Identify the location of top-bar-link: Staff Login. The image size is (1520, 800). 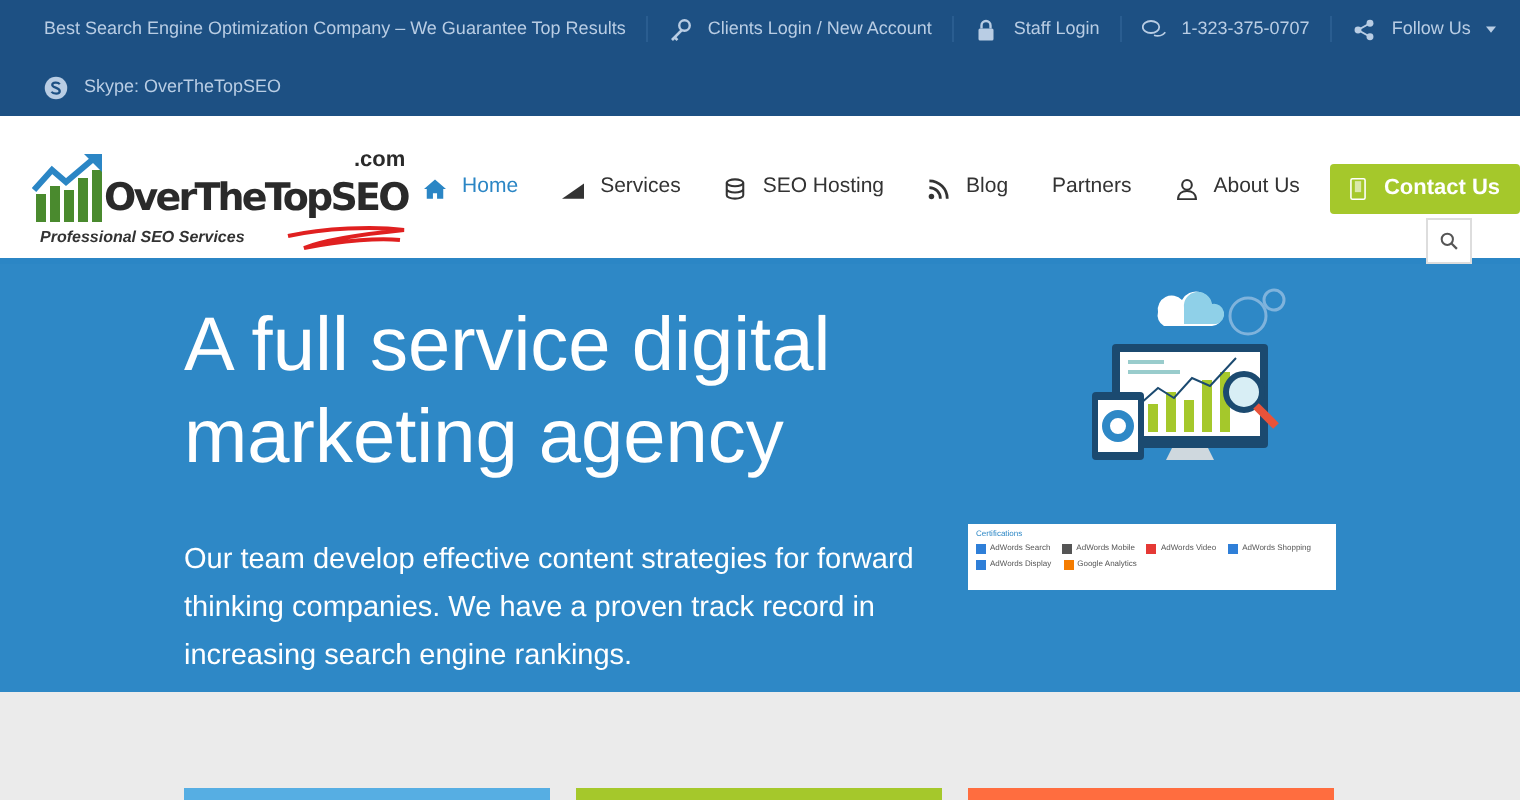
(1056, 29).